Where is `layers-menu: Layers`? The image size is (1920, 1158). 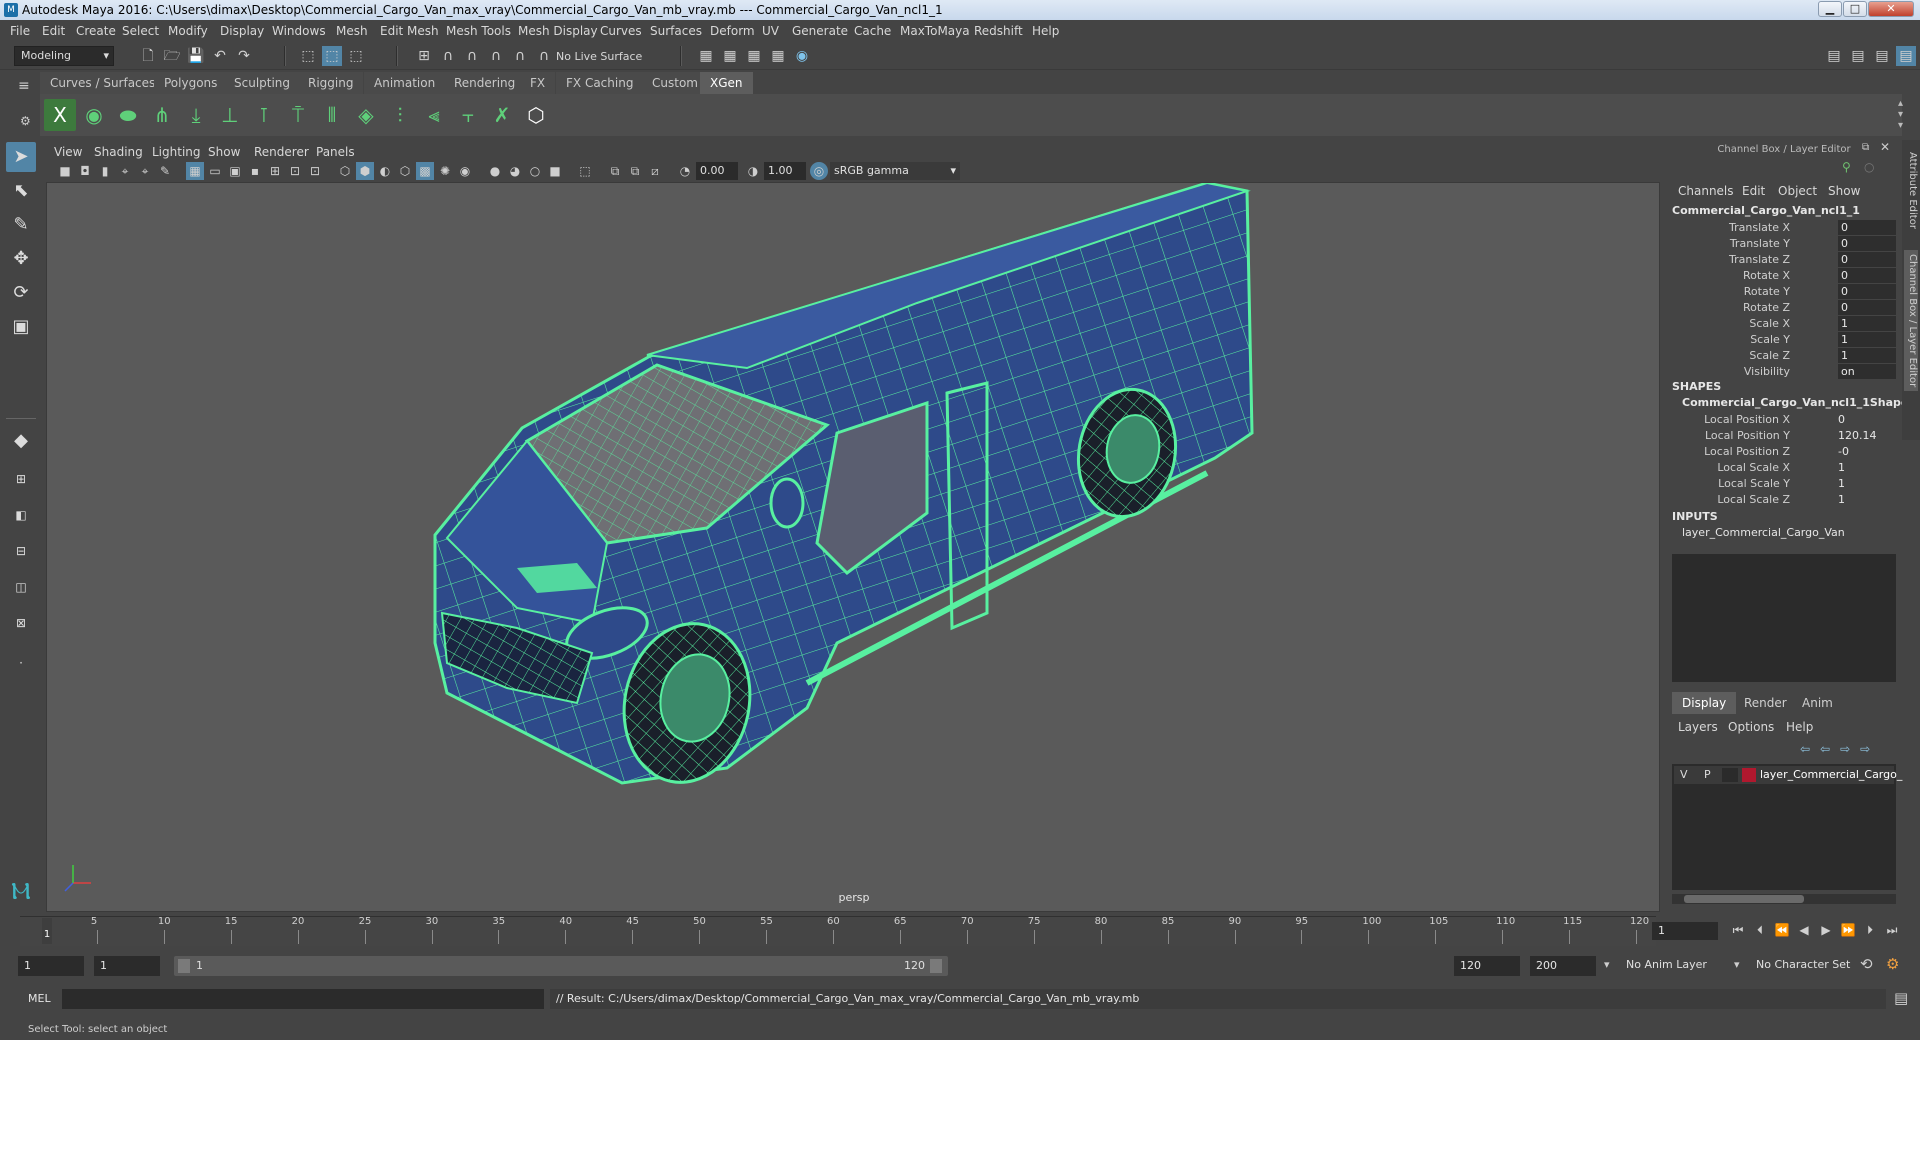
layers-menu: Layers is located at coordinates (1698, 727).